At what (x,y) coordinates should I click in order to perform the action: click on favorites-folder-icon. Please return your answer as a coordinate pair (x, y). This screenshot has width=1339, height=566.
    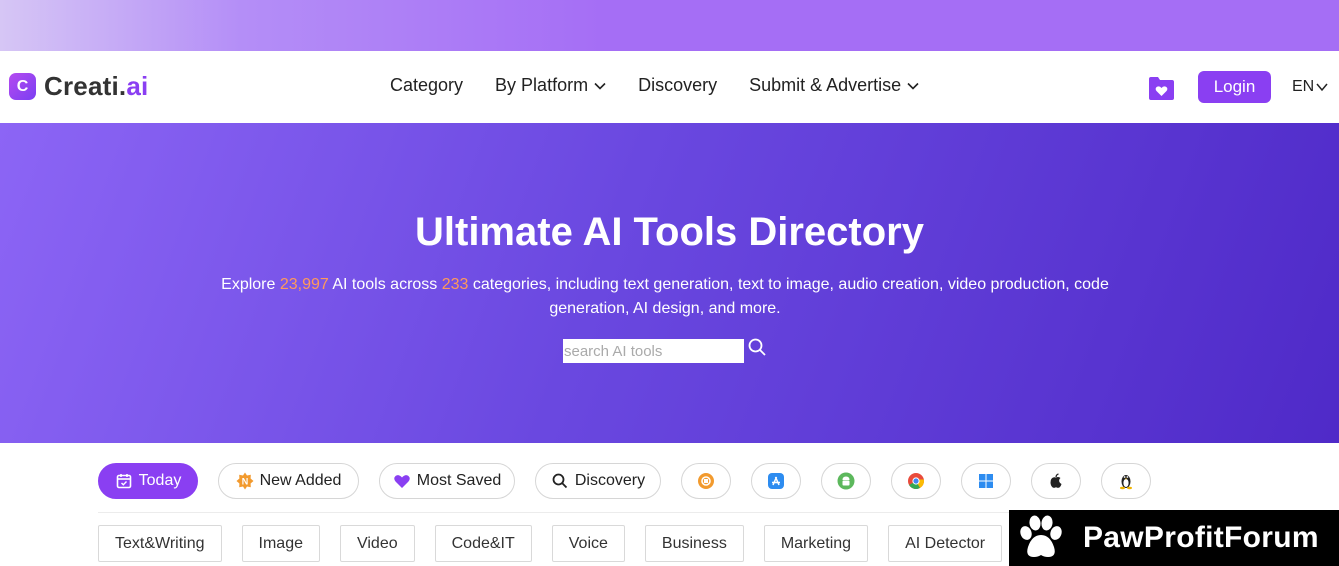
    Looking at the image, I should click on (1161, 88).